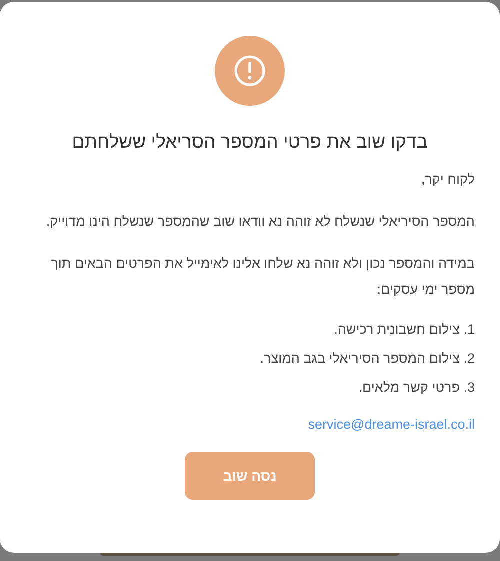  I want to click on message-paragraph: לקוח יקר,, so click(447, 180).